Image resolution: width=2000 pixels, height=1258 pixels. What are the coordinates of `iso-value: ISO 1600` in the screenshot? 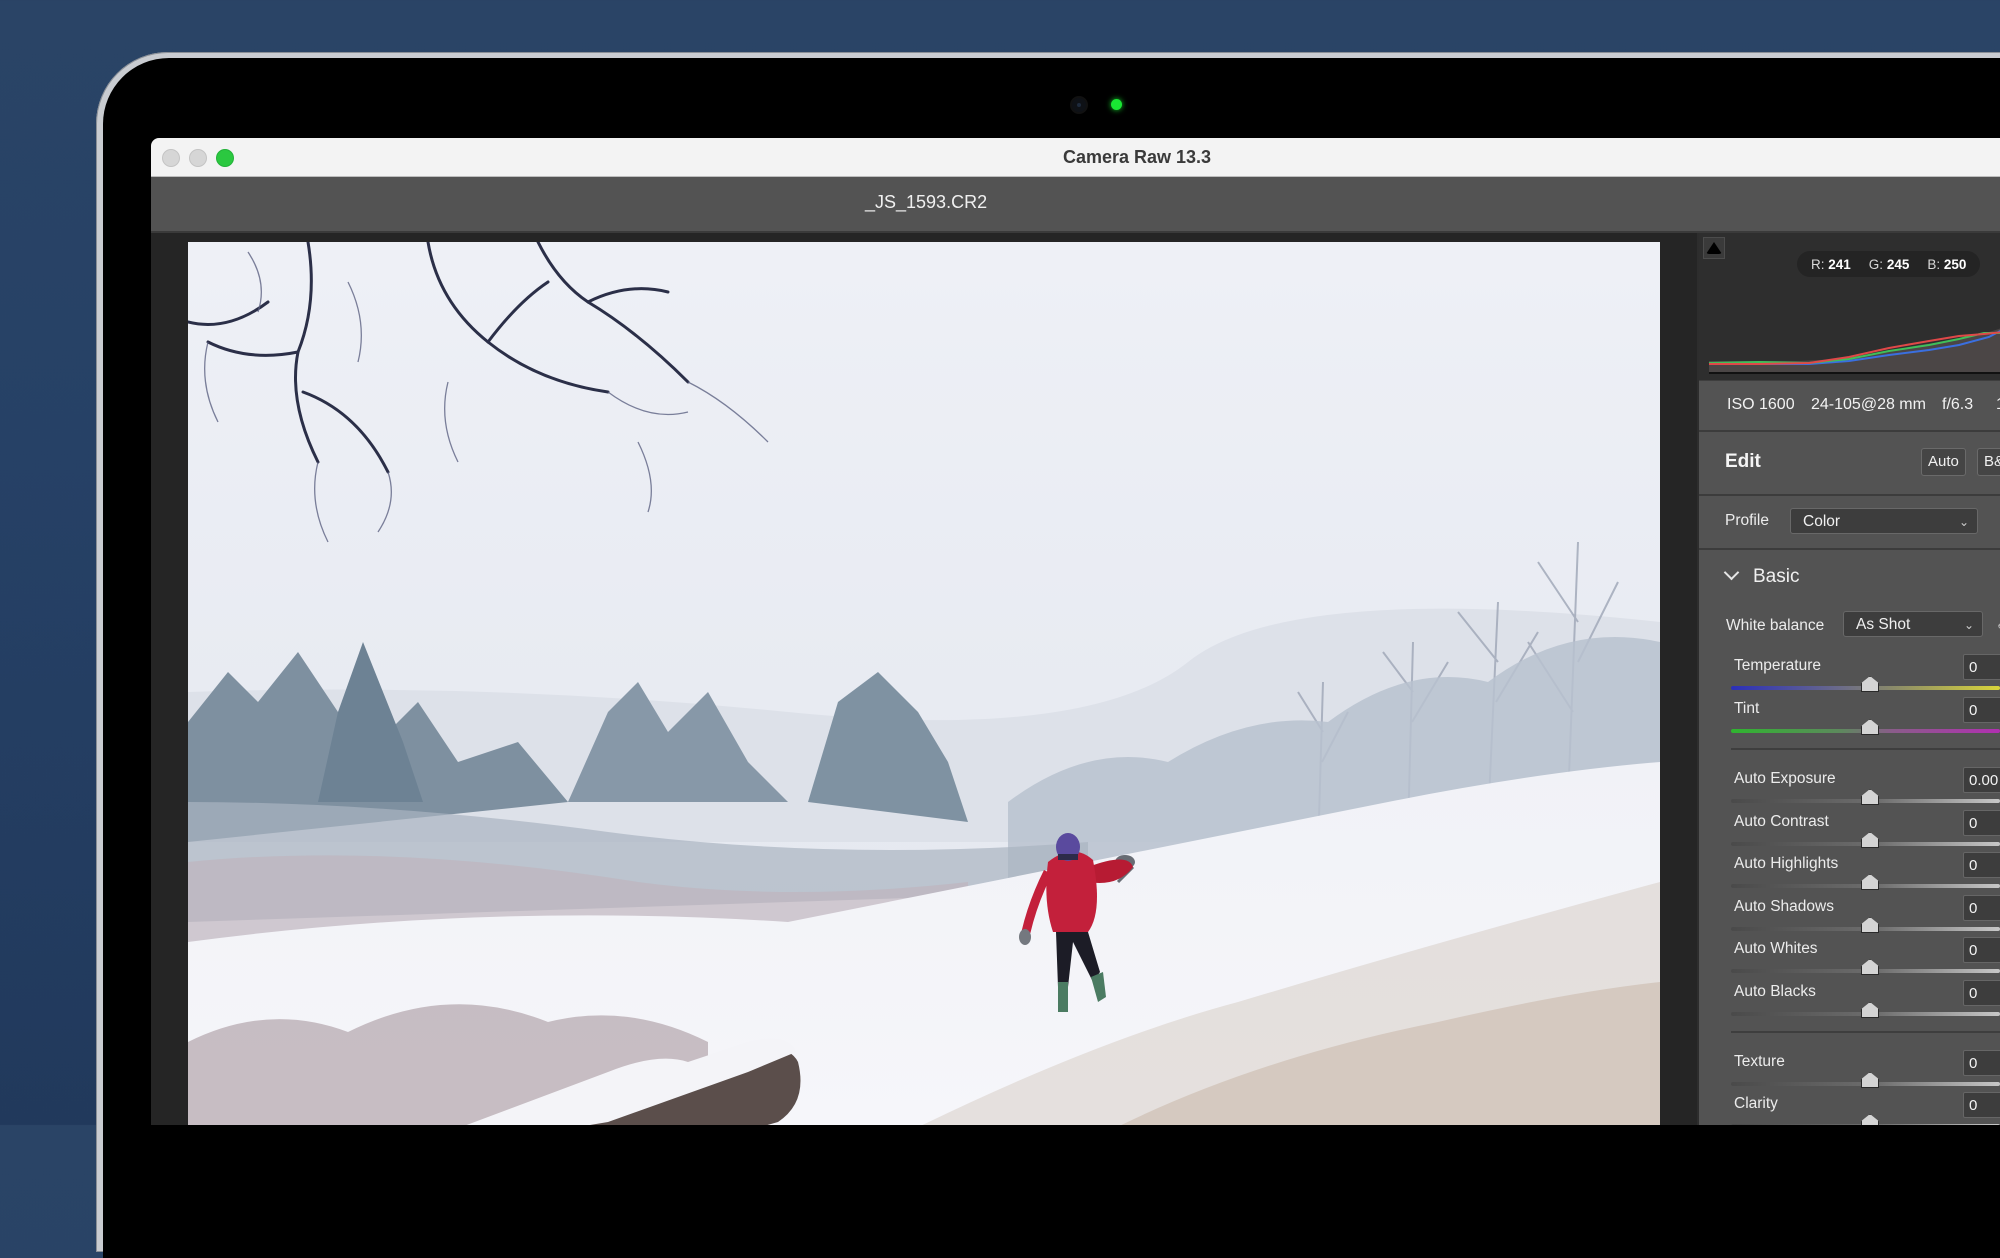 It's located at (1761, 404).